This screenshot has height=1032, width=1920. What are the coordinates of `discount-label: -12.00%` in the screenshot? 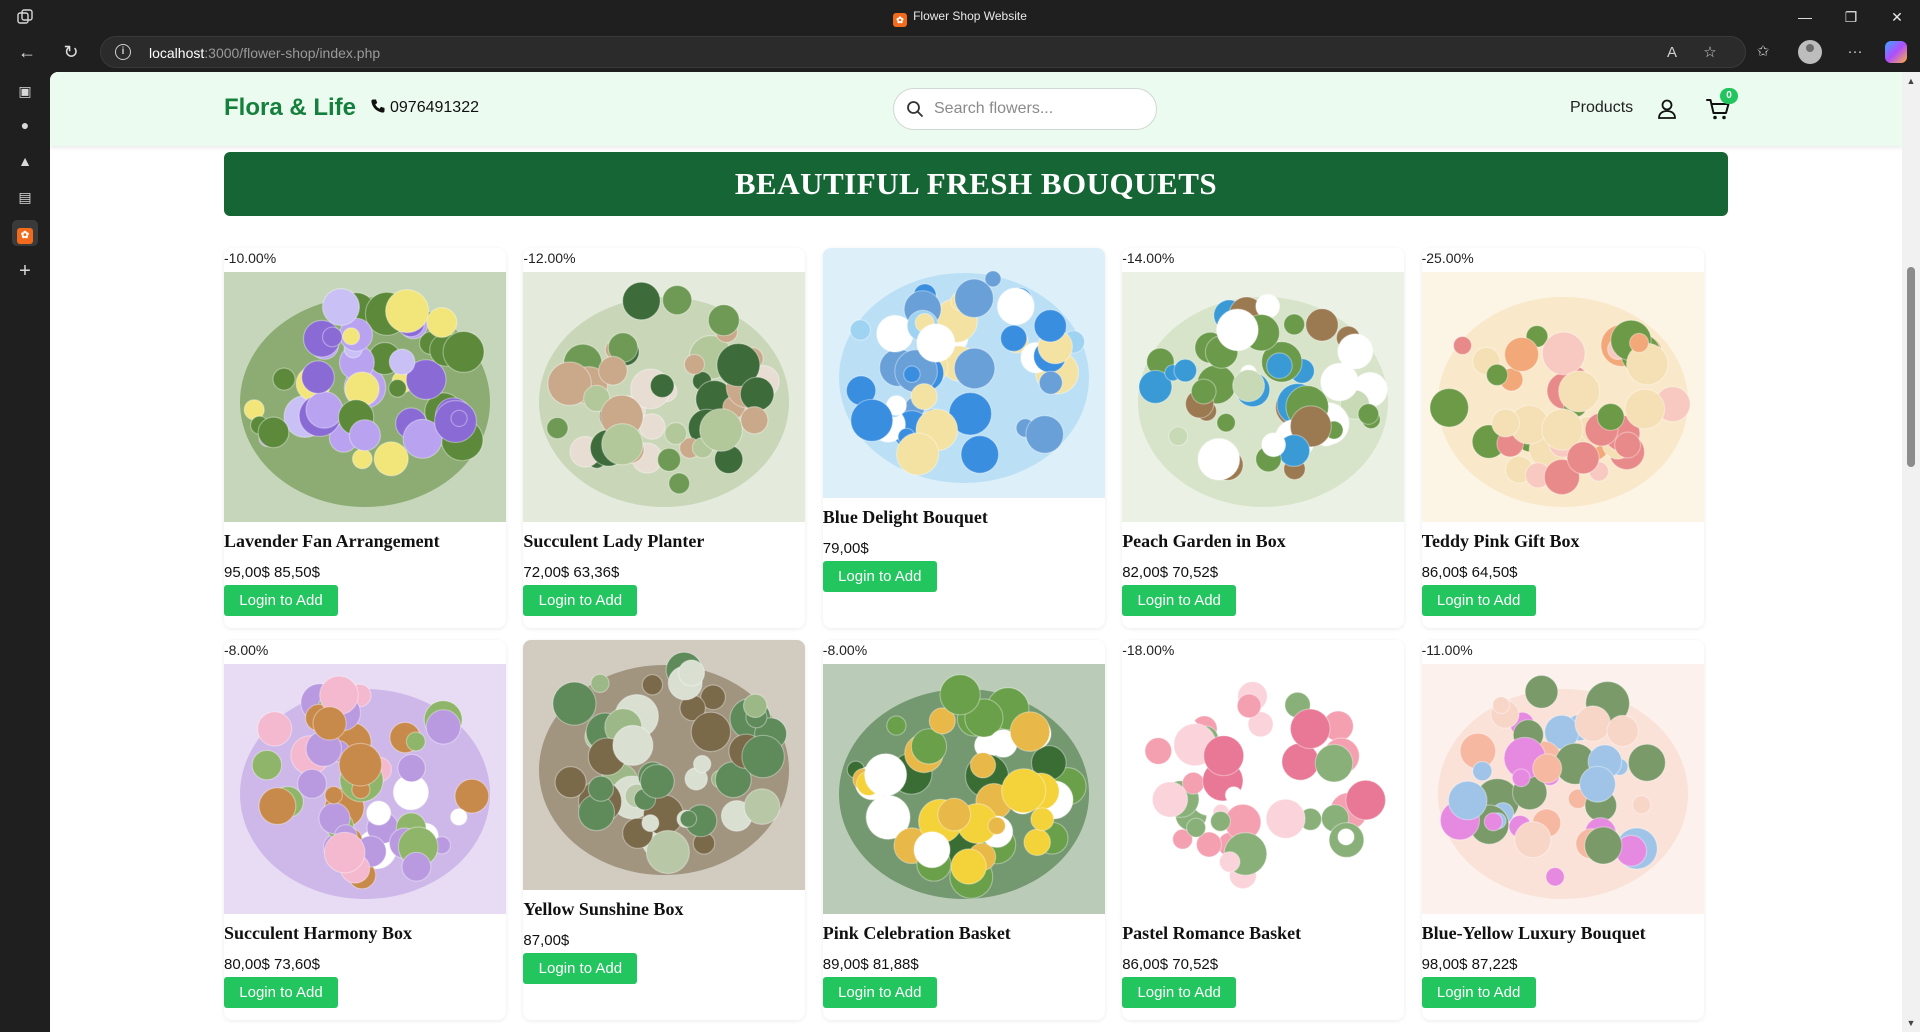 It's located at (549, 258).